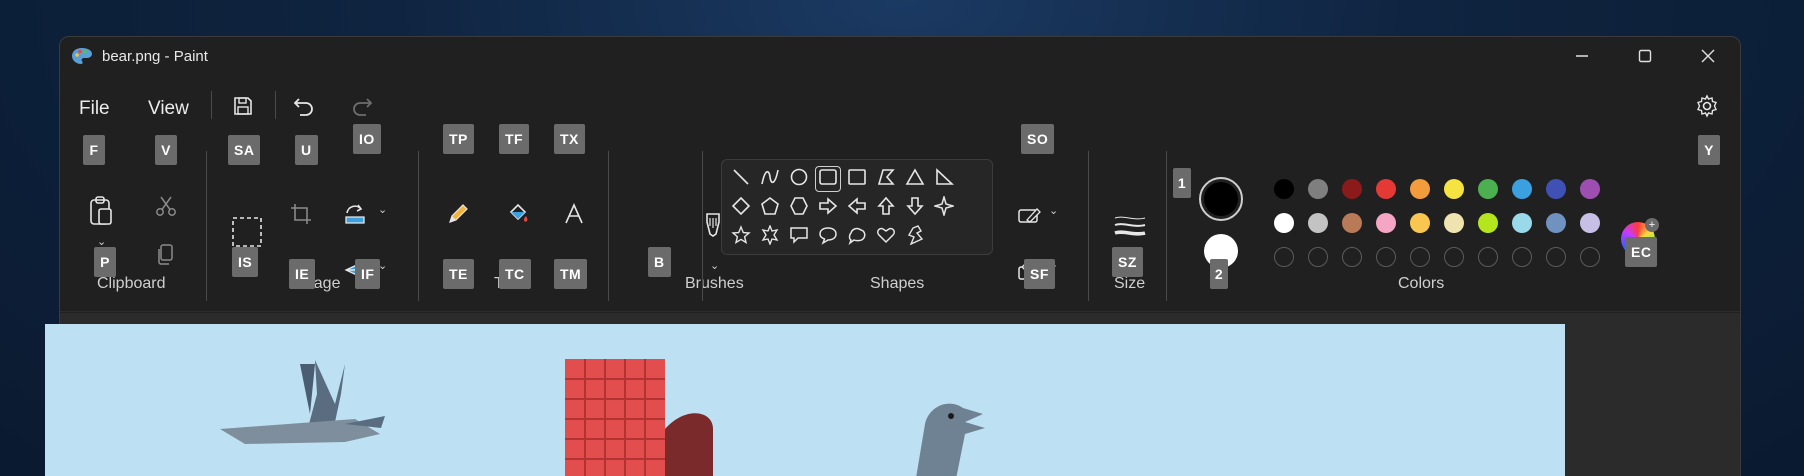 This screenshot has width=1804, height=476. I want to click on rounded-rectangle-shape-button, so click(857, 179).